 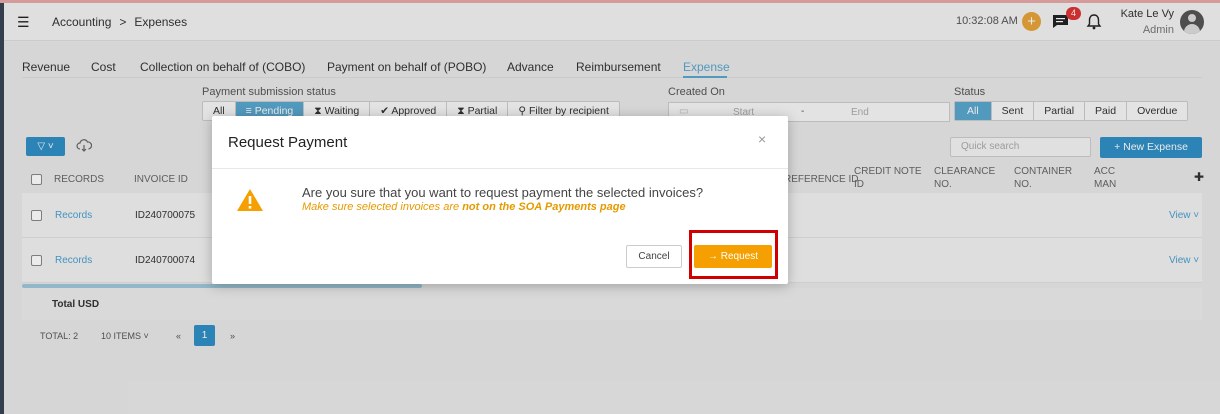 What do you see at coordinates (382, 207) in the screenshot?
I see `modal-note-text: Make sure selected invoices are` at bounding box center [382, 207].